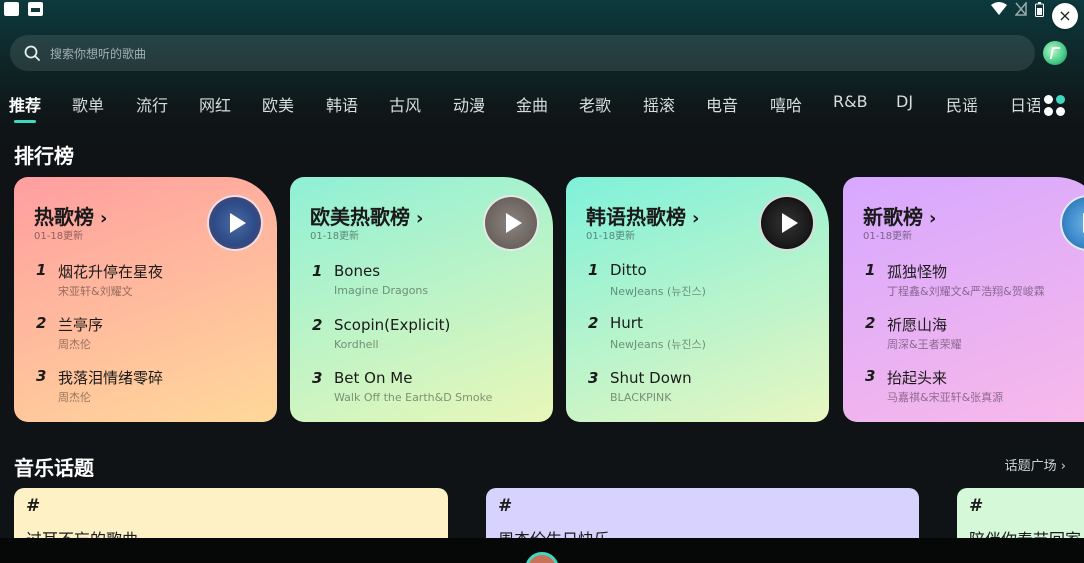  I want to click on search-icon, so click(32, 53).